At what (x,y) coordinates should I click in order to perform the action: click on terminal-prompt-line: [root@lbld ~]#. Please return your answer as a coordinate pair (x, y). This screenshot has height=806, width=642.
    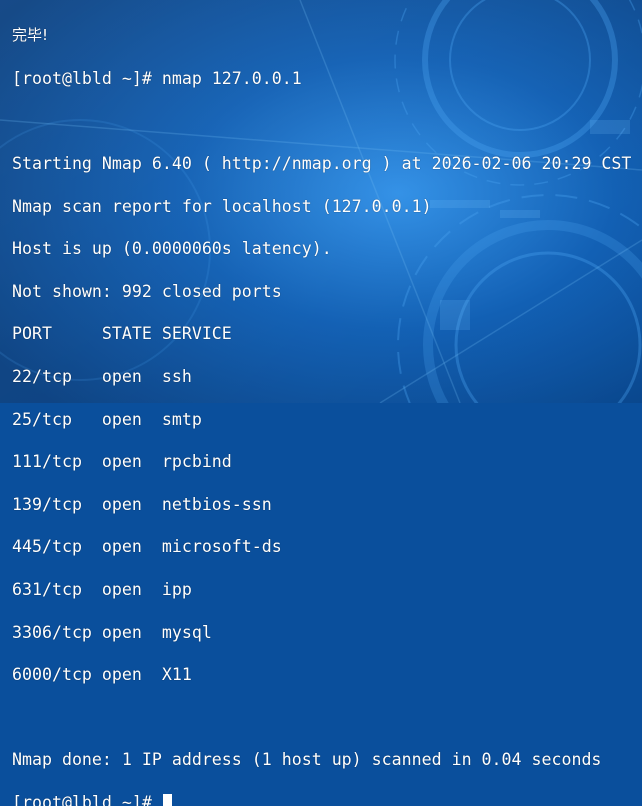
    Looking at the image, I should click on (327, 799).